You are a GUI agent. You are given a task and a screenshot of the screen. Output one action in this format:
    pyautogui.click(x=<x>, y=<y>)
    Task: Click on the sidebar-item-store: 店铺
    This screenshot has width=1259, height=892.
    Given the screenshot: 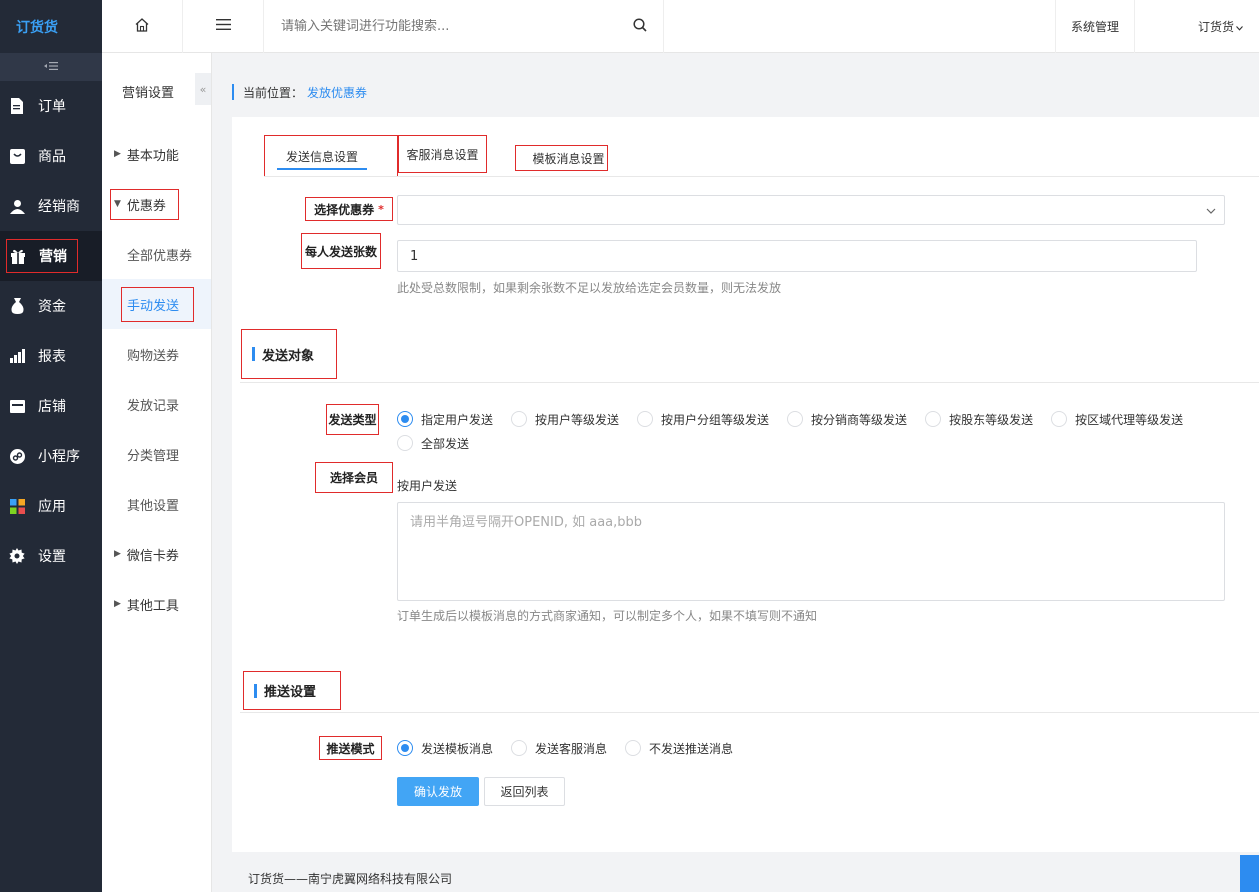 What is the action you would take?
    pyautogui.click(x=51, y=406)
    